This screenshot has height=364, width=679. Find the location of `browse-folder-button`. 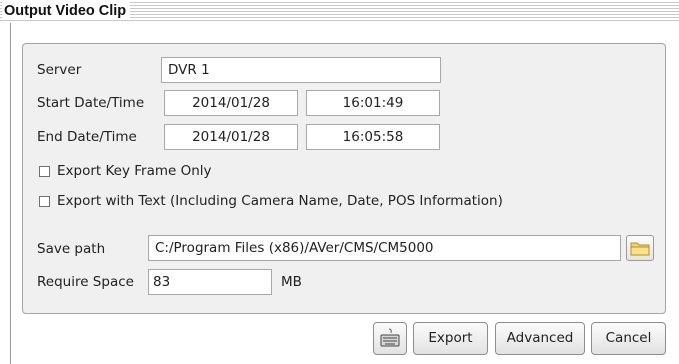

browse-folder-button is located at coordinates (640, 248).